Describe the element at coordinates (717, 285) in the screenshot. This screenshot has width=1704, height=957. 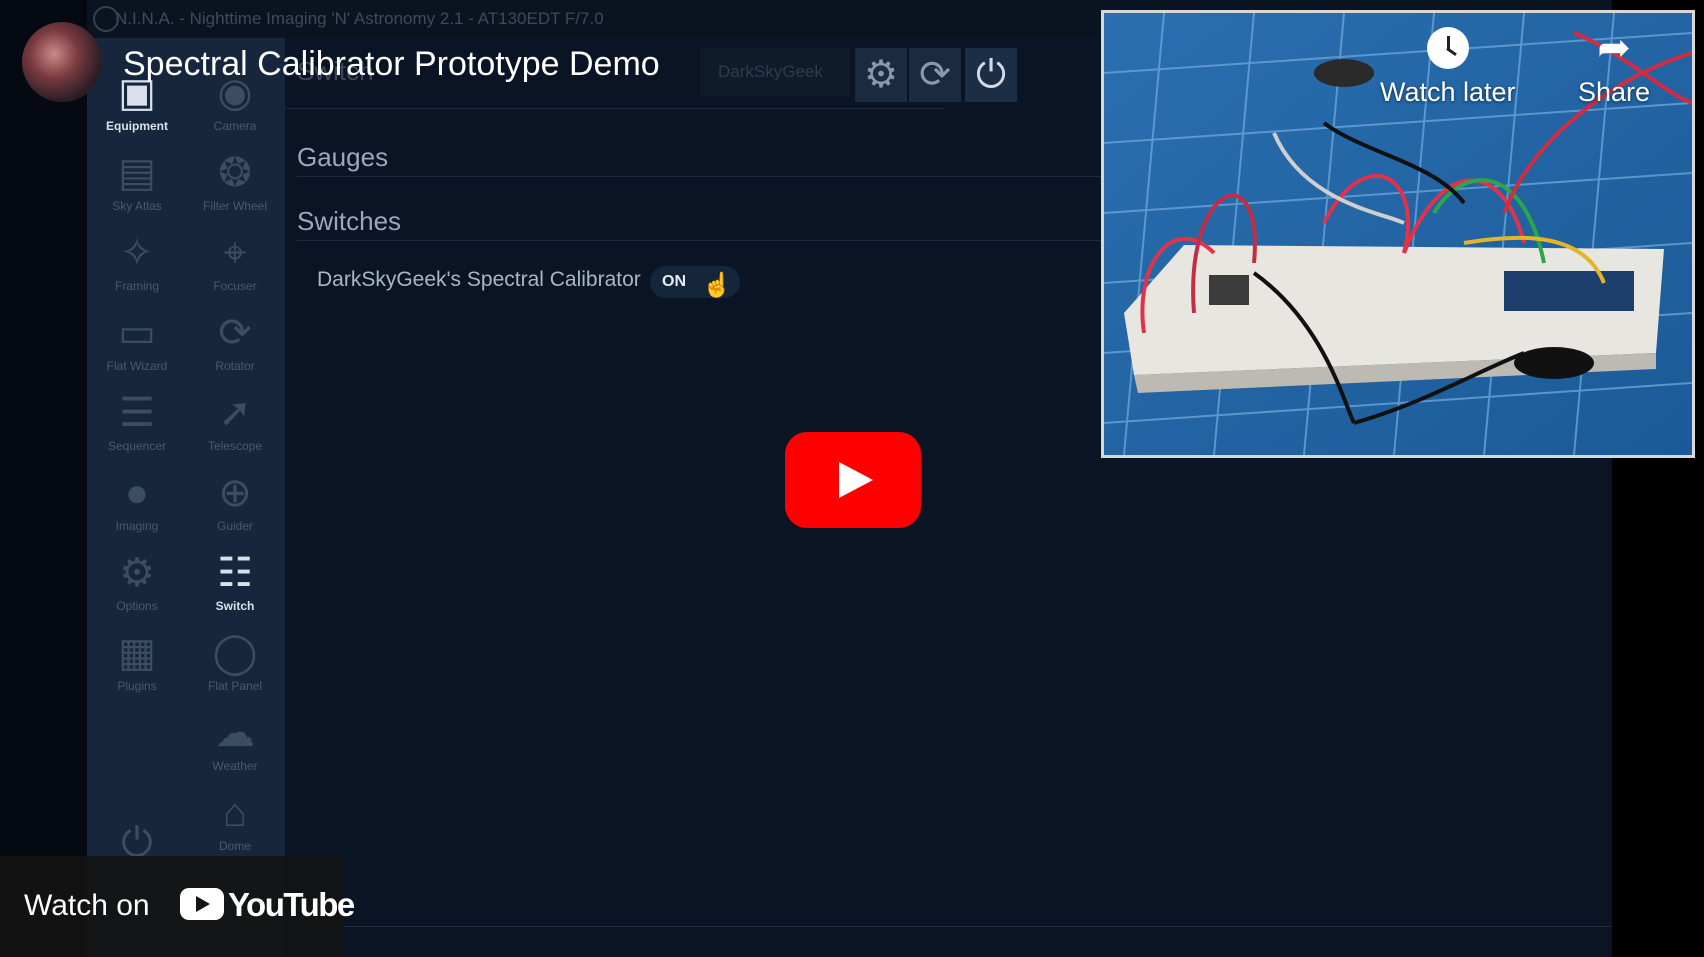
I see `hand-cursor-icon: ☝` at that location.